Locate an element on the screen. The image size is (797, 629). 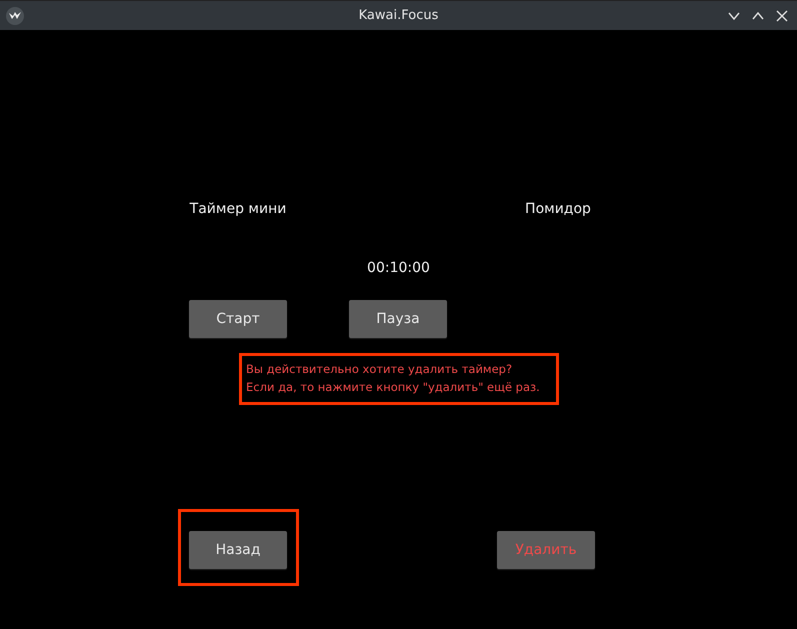
timer-time: 00:10:00 is located at coordinates (398, 269).